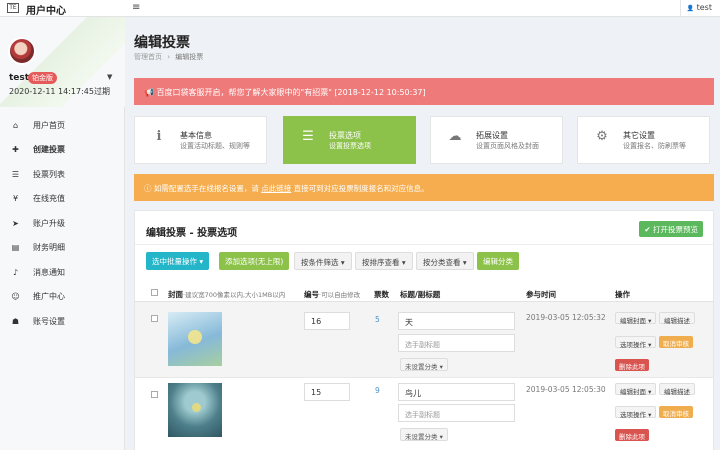 Image resolution: width=720 pixels, height=450 pixels. Describe the element at coordinates (59, 91) in the screenshot. I see `expire-date: 2020-12-11 14:17:45过期` at that location.